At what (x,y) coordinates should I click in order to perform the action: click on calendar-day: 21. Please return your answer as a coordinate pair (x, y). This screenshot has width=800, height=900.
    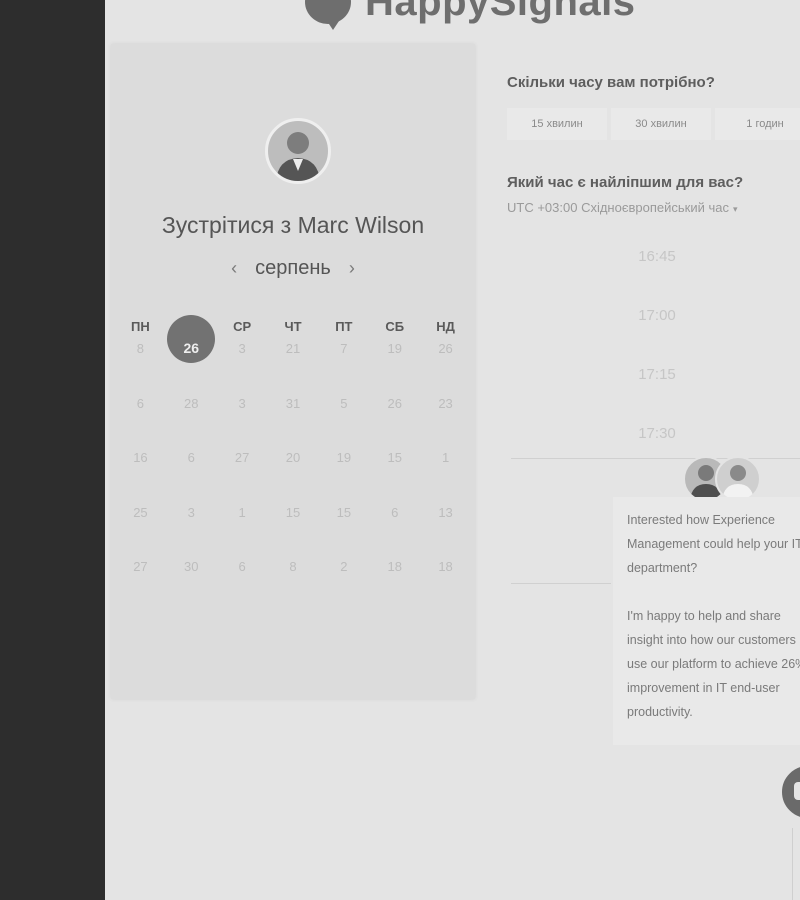
    Looking at the image, I should click on (293, 368).